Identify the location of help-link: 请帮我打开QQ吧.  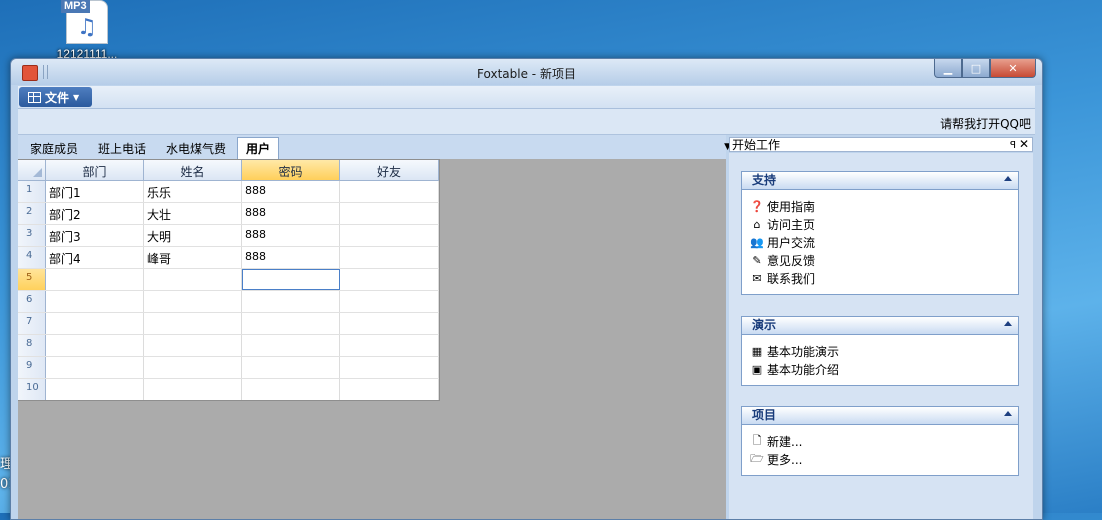
(985, 123).